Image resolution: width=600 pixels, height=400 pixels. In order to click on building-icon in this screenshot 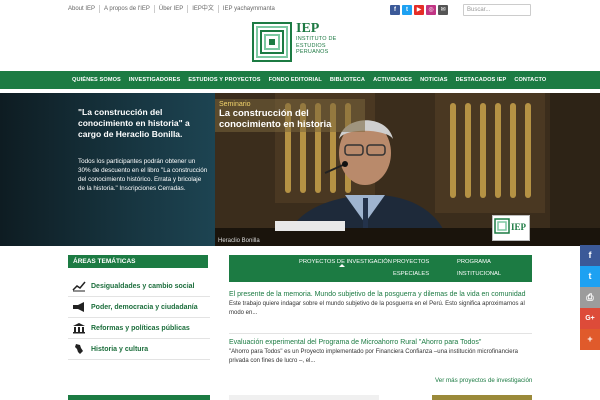, I will do `click(79, 328)`.